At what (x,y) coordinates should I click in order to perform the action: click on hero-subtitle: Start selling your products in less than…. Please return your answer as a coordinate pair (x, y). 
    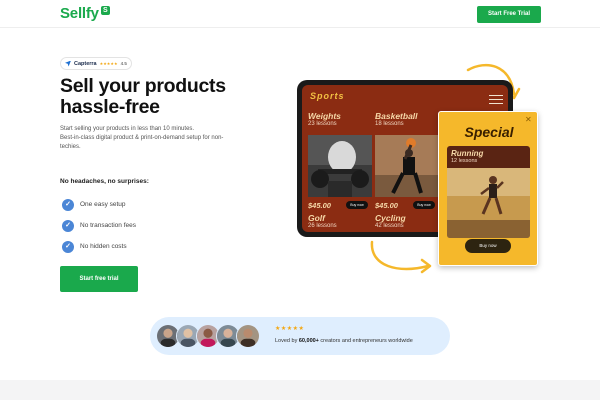
    Looking at the image, I should click on (167, 138).